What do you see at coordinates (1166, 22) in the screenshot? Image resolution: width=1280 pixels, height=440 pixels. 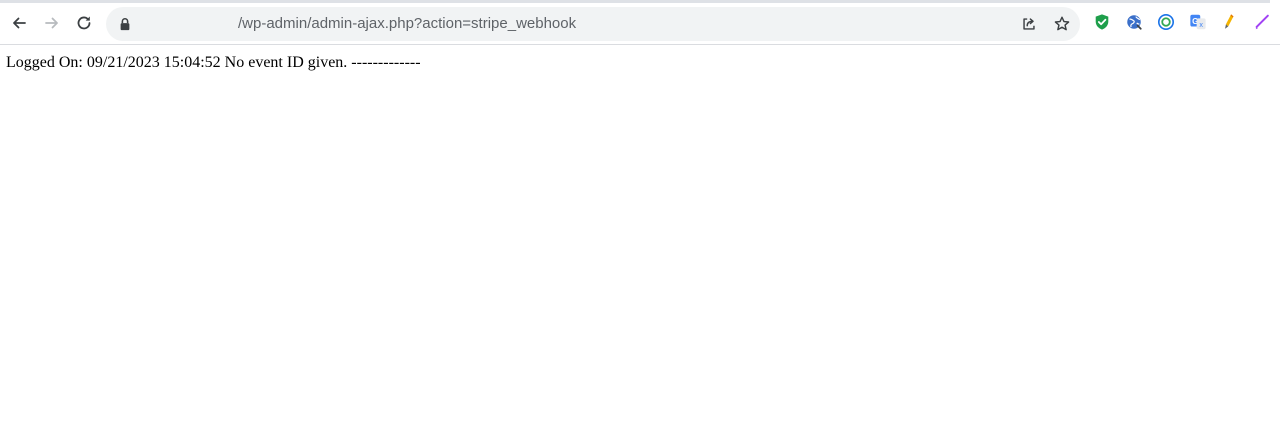 I see `circle-ring-extension-icon` at bounding box center [1166, 22].